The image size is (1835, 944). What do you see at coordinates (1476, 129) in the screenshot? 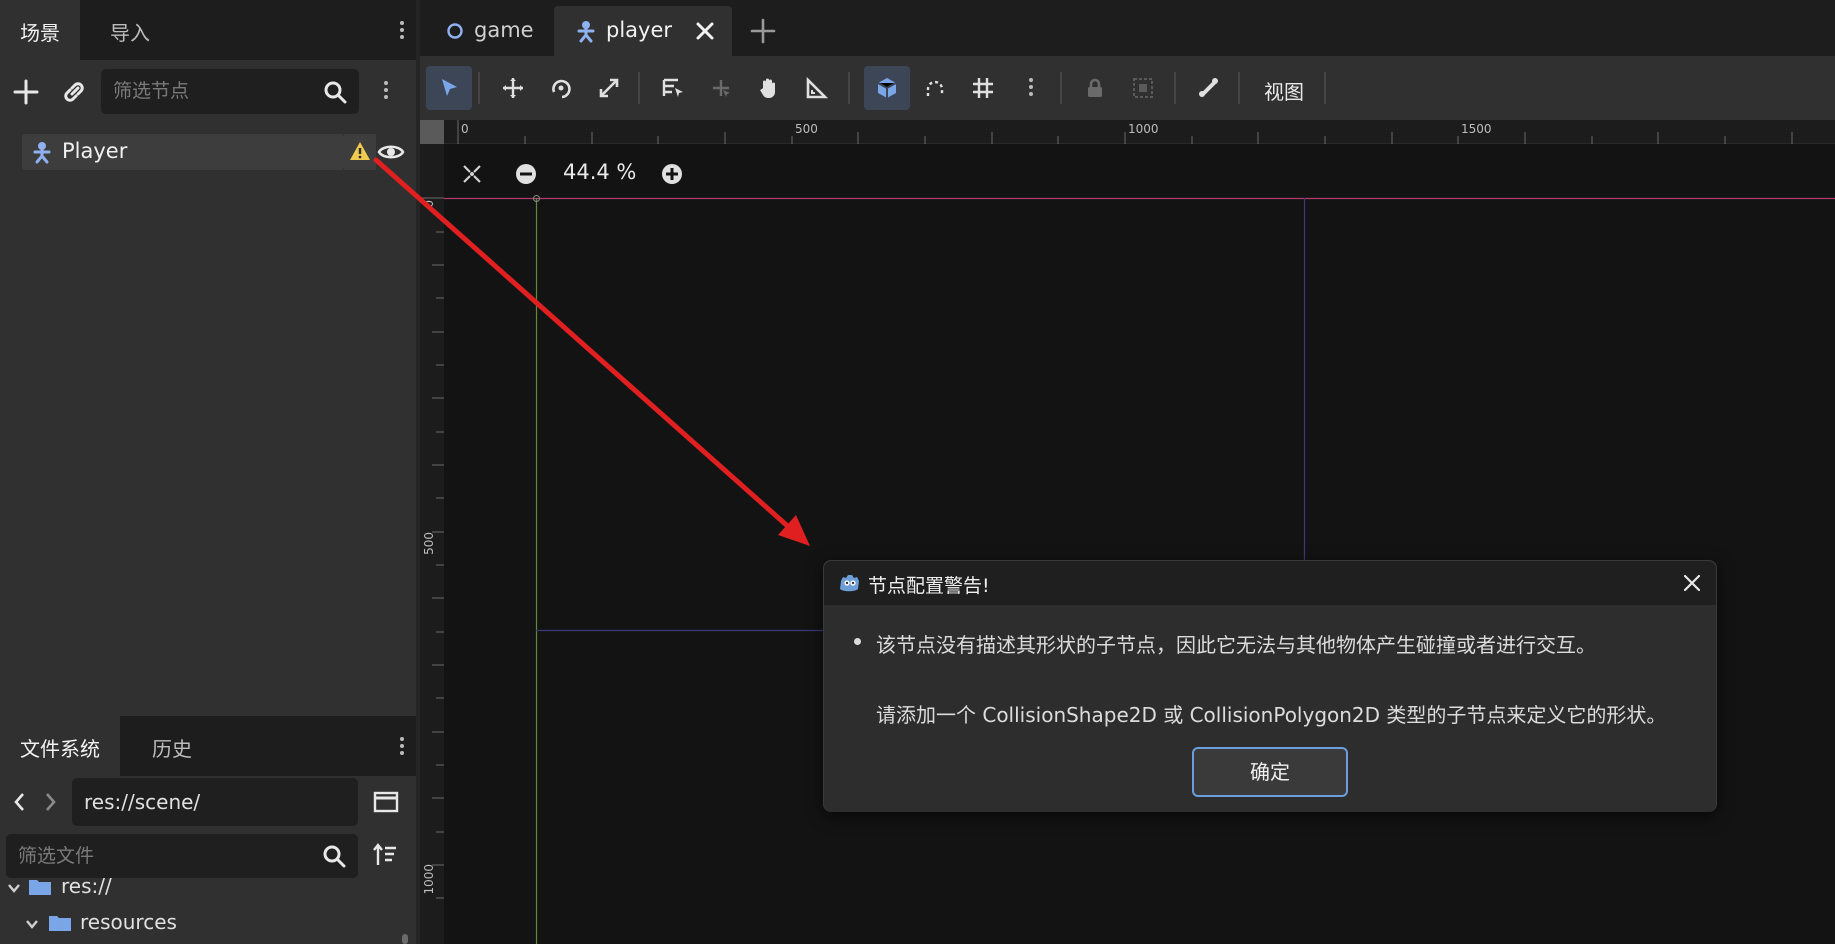
I see `ruler-label: 1500` at bounding box center [1476, 129].